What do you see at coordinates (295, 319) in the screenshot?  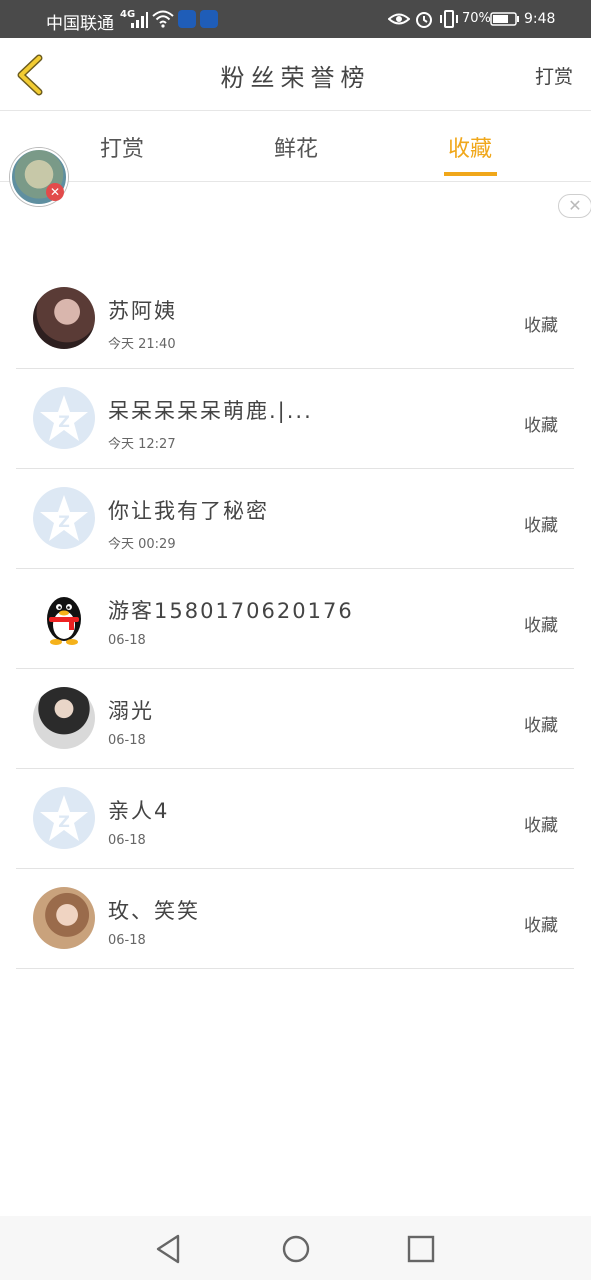 I see `list-item: 苏阿姨 今天 21:40 收藏` at bounding box center [295, 319].